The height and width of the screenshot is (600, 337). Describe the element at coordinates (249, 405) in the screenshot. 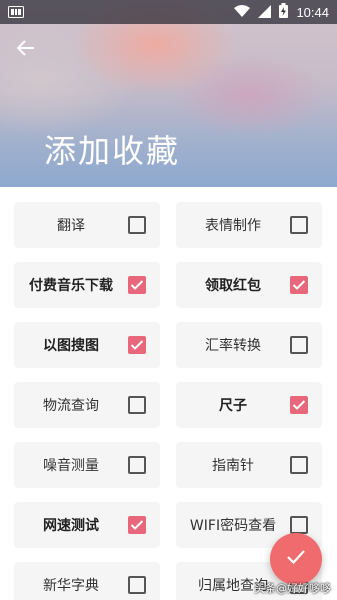

I see `favorite-item: 尺子` at that location.